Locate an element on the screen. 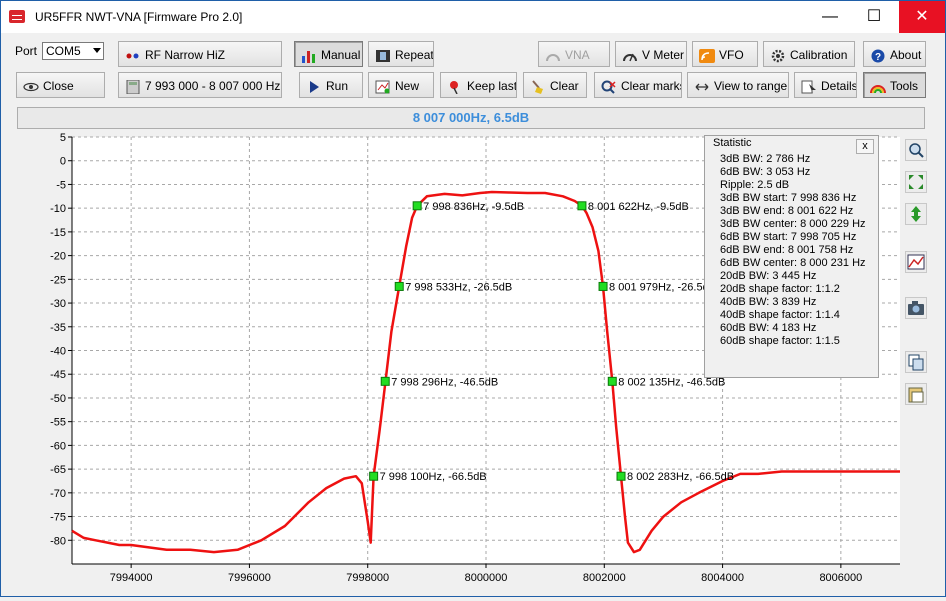 The image size is (946, 601). chevron-down-icon is located at coordinates (97, 50).